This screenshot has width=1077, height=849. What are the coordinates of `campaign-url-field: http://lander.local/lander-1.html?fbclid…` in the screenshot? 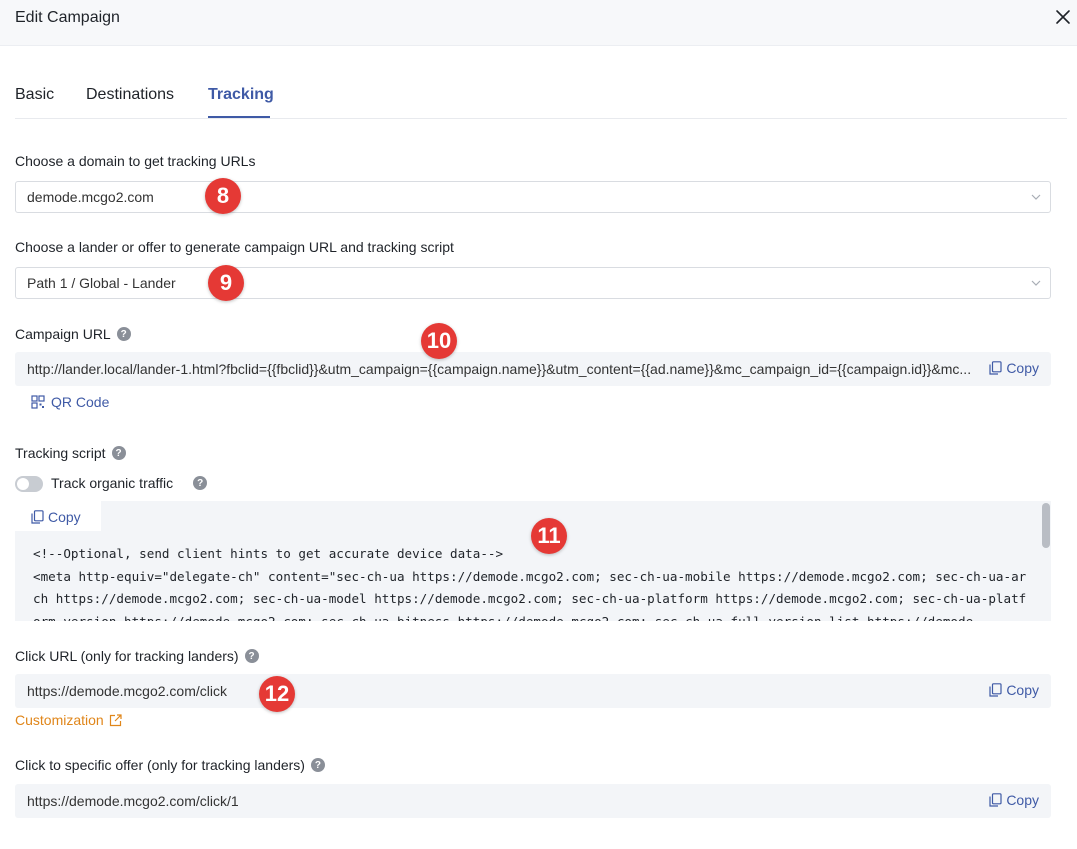 It's located at (533, 369).